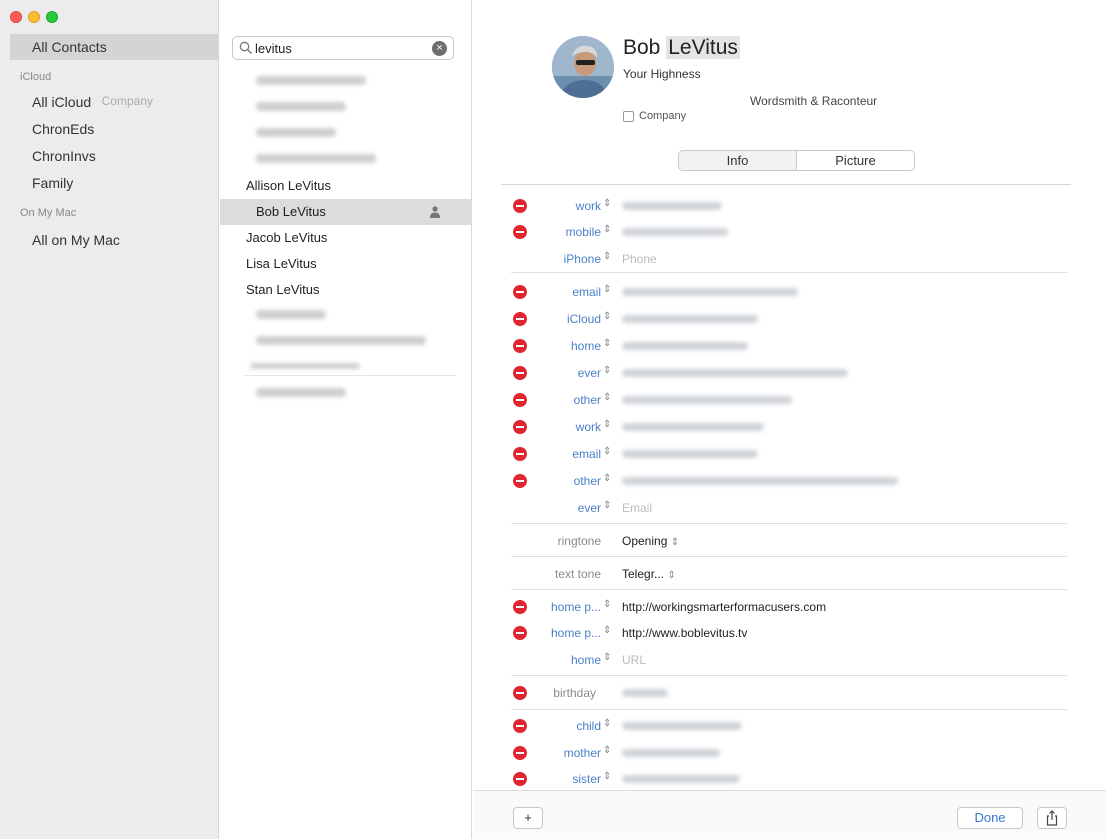 The height and width of the screenshot is (839, 1106). Describe the element at coordinates (639, 259) in the screenshot. I see `phone-input: Phone` at that location.